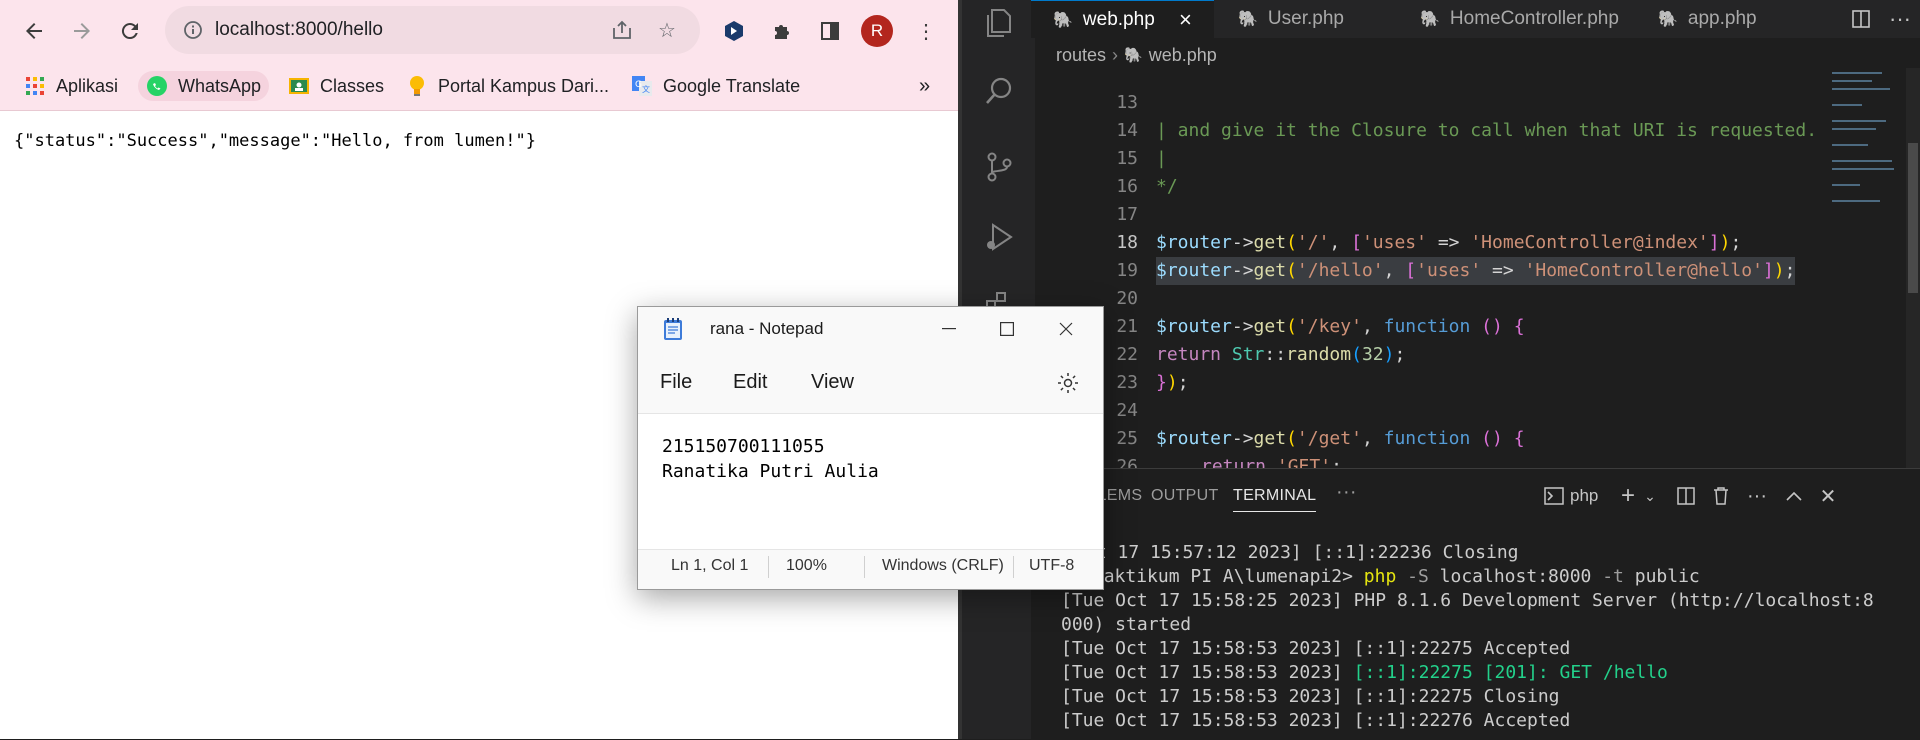  What do you see at coordinates (1650, 496) in the screenshot?
I see `chevron-down-icon: ⌄` at bounding box center [1650, 496].